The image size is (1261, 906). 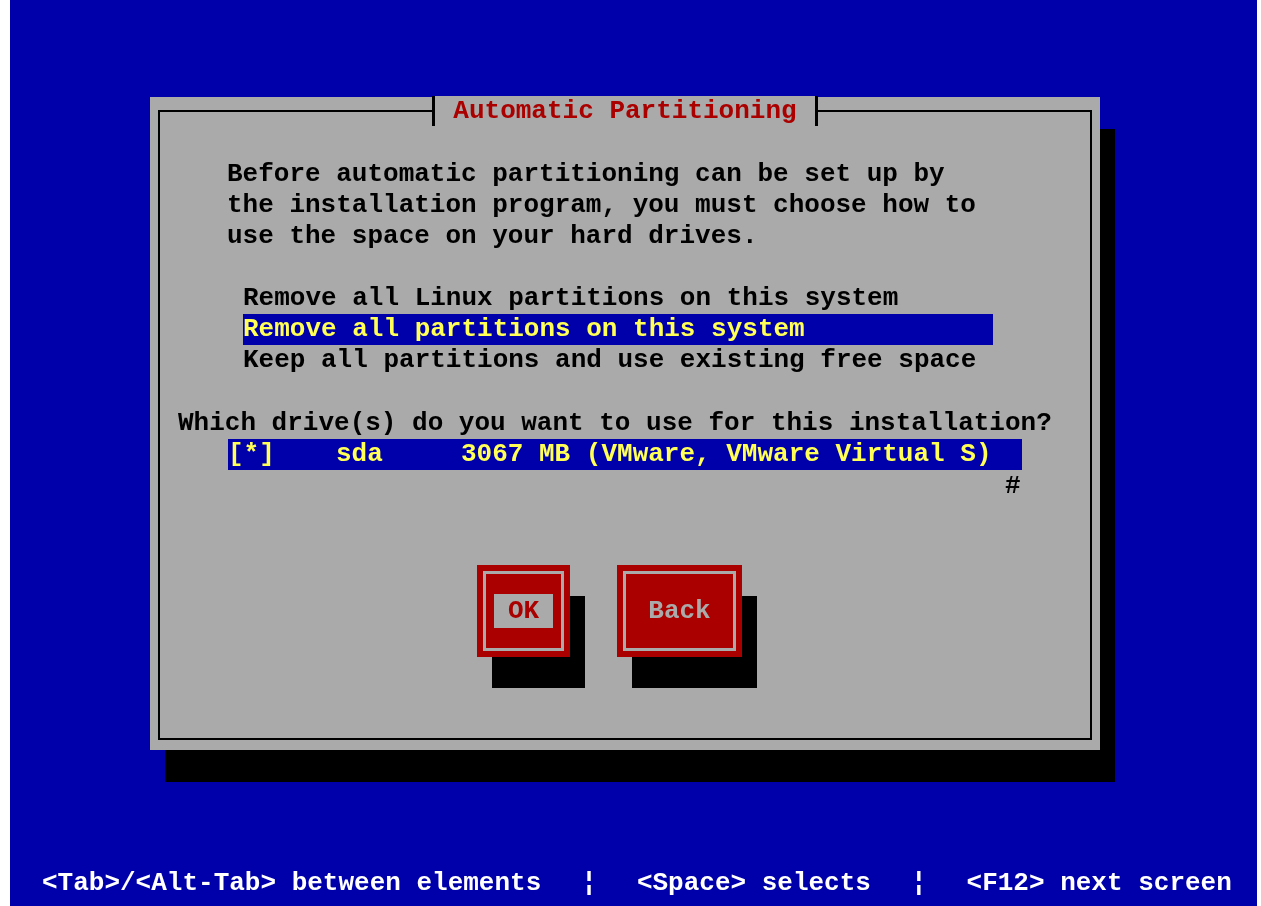 What do you see at coordinates (1013, 486) in the screenshot?
I see `scroll-mark: #` at bounding box center [1013, 486].